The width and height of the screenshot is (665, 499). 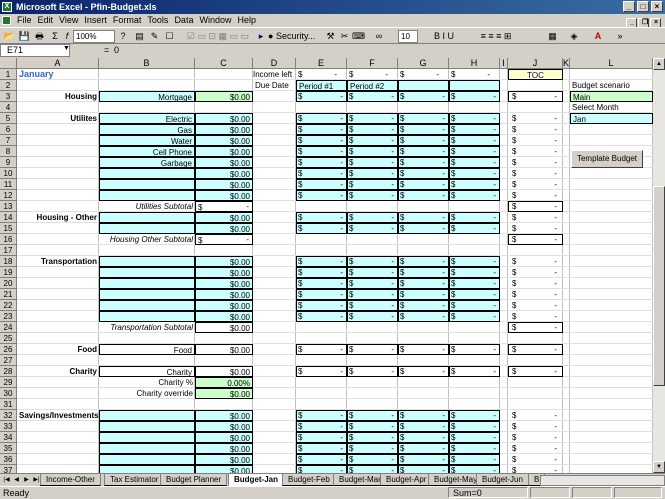 I want to click on minimize-button: _, so click(x=629, y=6).